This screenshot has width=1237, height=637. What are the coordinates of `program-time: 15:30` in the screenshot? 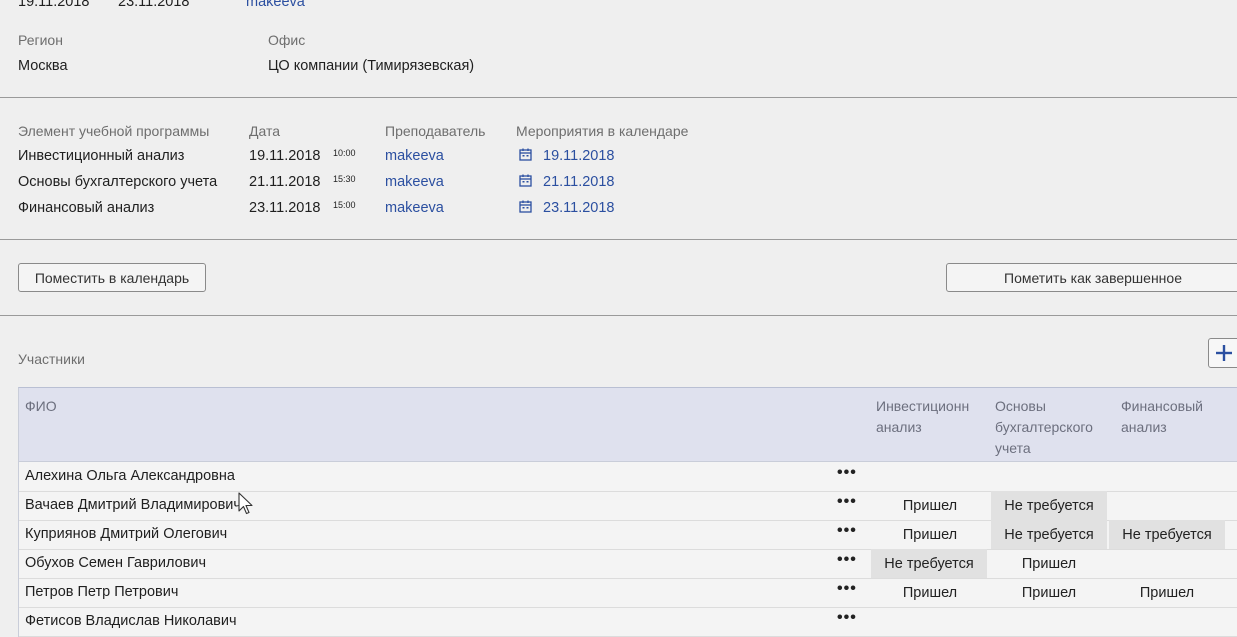 It's located at (344, 179).